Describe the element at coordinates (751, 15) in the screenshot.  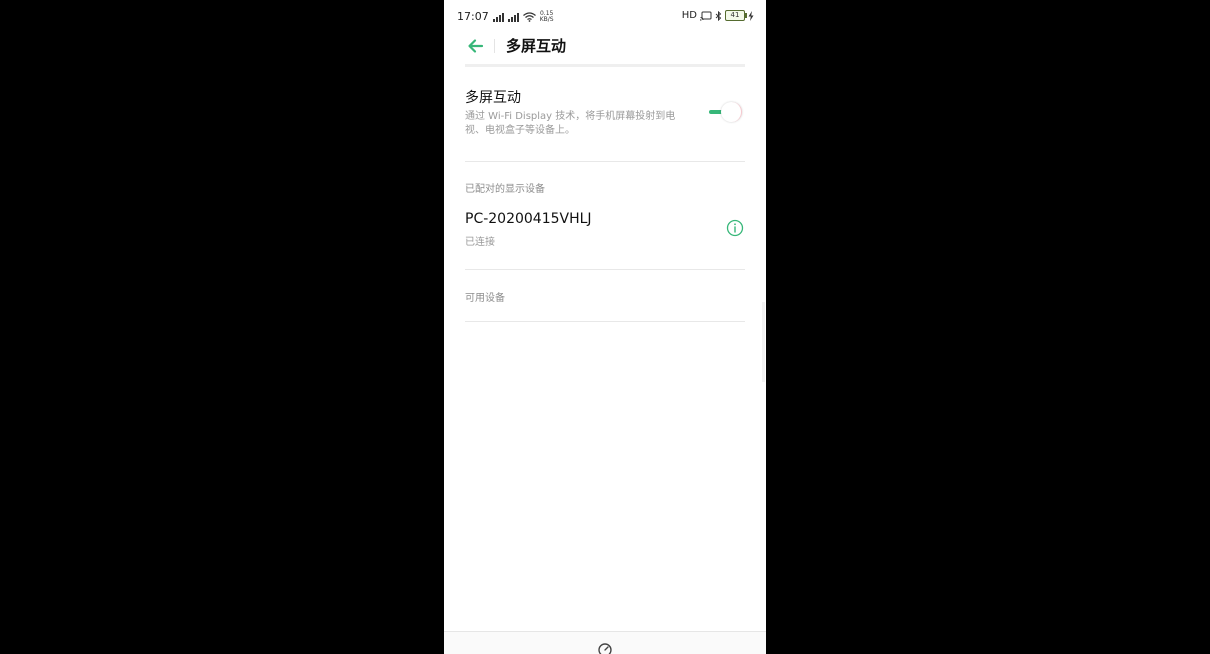
I see `charging-icon` at that location.